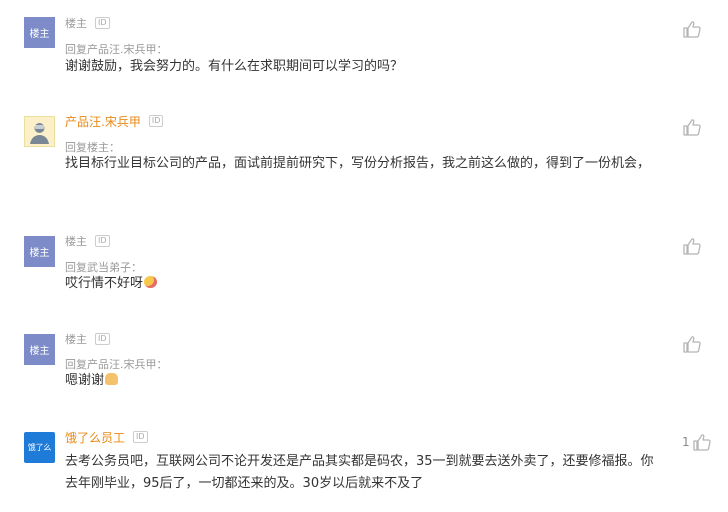 This screenshot has width=728, height=512. What do you see at coordinates (365, 381) in the screenshot?
I see `comment-text-wrap: 嗯谢谢` at bounding box center [365, 381].